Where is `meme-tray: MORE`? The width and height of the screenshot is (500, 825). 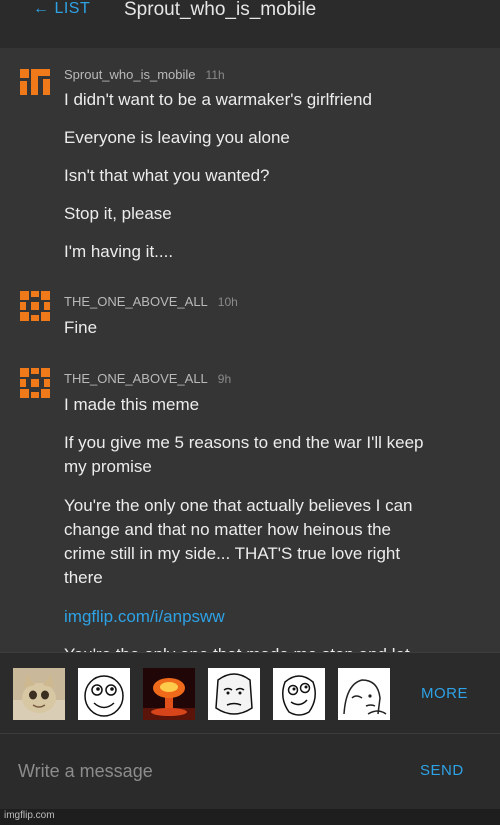 meme-tray: MORE is located at coordinates (250, 692).